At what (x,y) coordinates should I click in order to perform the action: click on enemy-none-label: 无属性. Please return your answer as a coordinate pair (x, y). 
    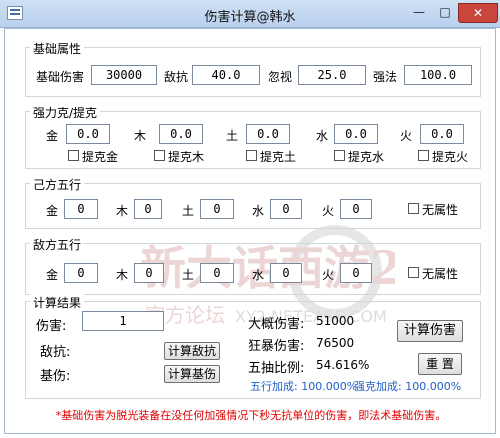
    Looking at the image, I should click on (440, 274).